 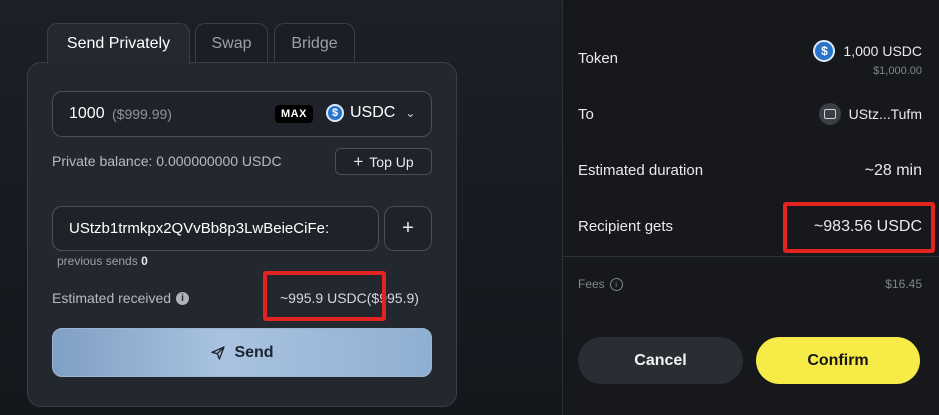 What do you see at coordinates (142, 114) in the screenshot?
I see `amount-fiat: ($999.99)` at bounding box center [142, 114].